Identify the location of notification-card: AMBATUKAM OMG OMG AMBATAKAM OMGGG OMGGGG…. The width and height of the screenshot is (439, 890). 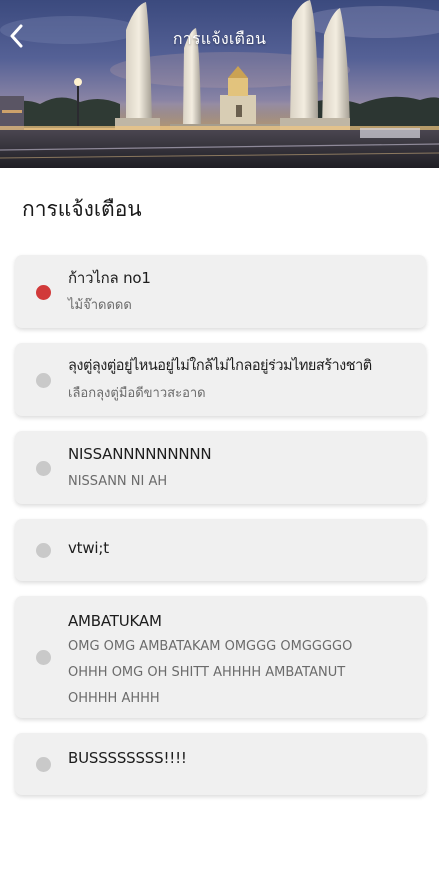
(220, 657).